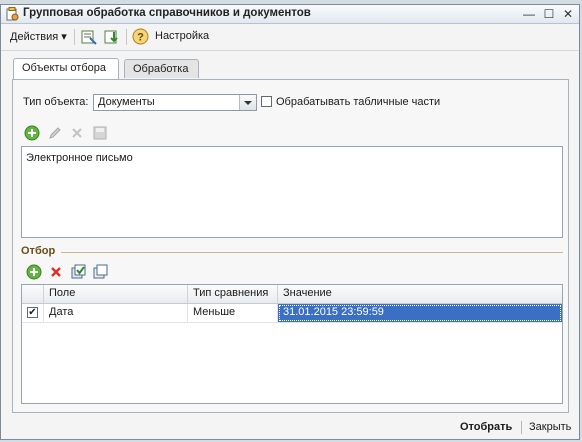  I want to click on value-cell: 31.01.2015 23:59:59, so click(420, 313).